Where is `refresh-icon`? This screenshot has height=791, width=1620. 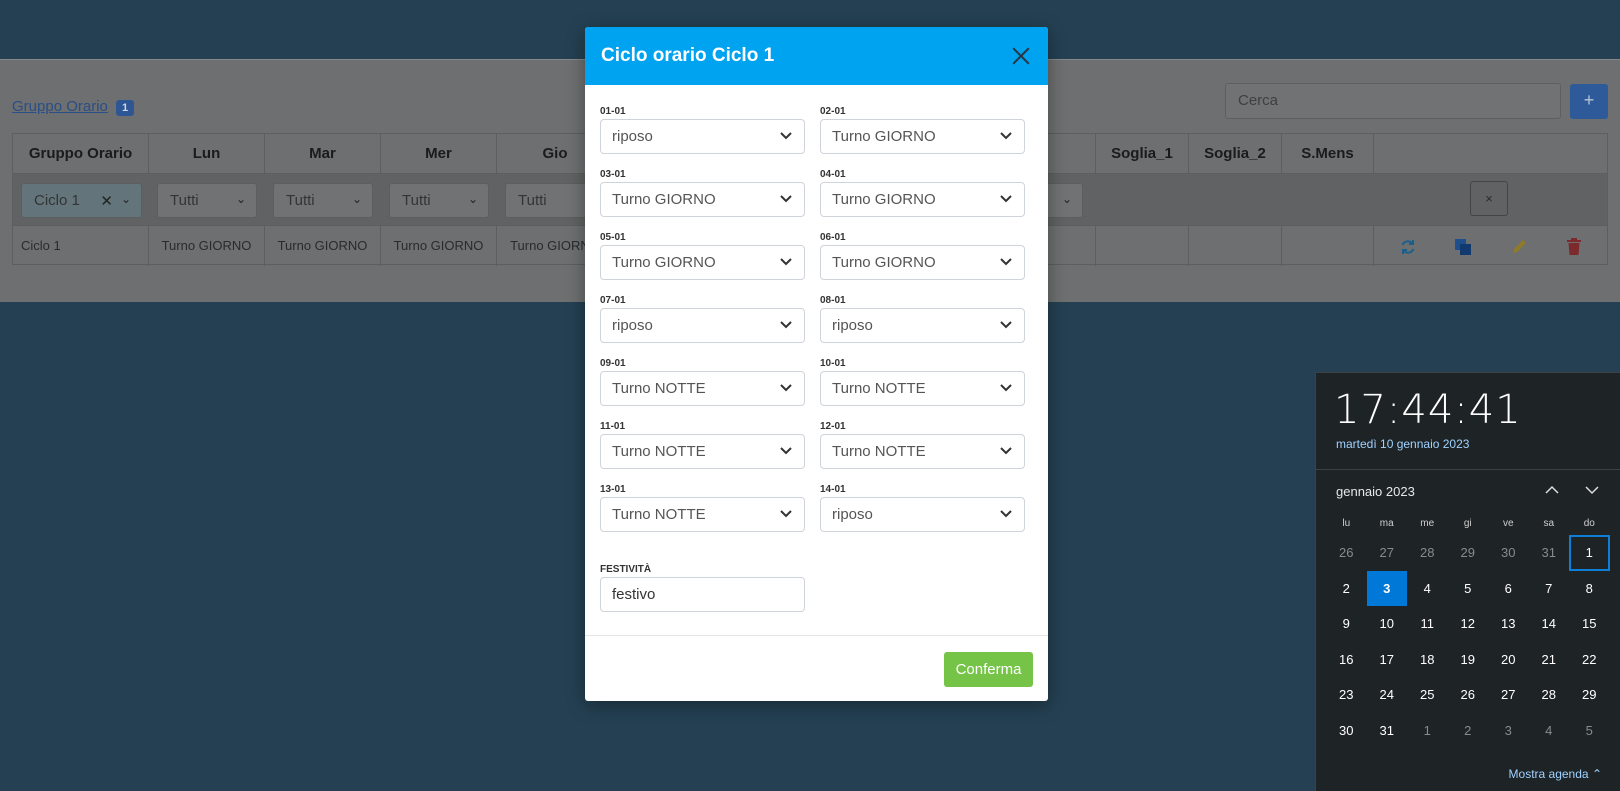
refresh-icon is located at coordinates (1408, 247).